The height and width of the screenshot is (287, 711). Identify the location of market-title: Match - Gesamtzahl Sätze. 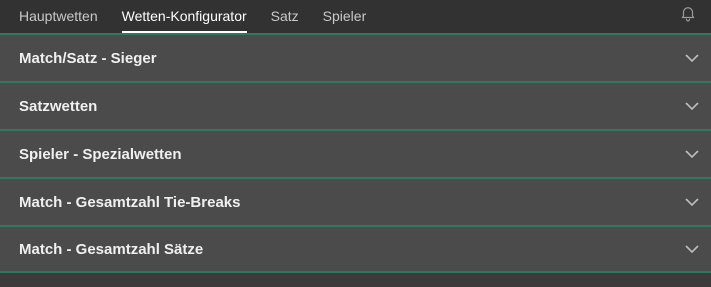
(111, 249).